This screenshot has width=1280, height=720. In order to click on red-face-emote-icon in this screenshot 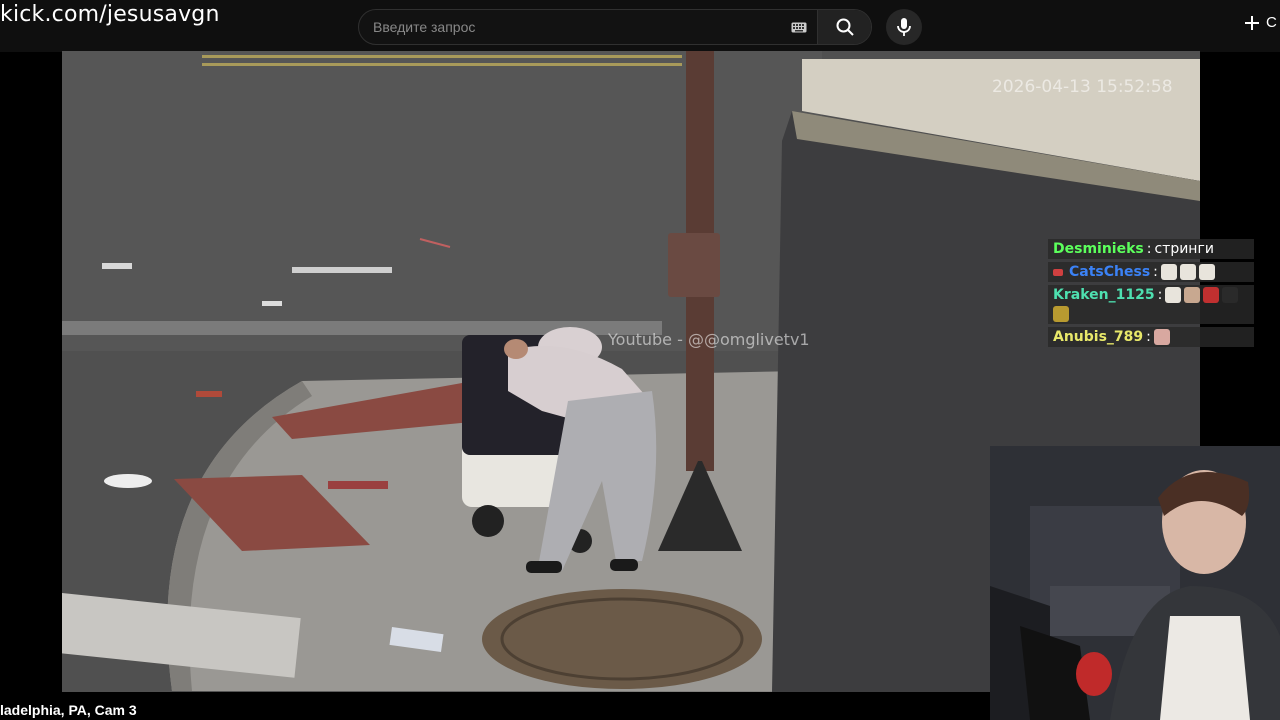, I will do `click(1211, 295)`.